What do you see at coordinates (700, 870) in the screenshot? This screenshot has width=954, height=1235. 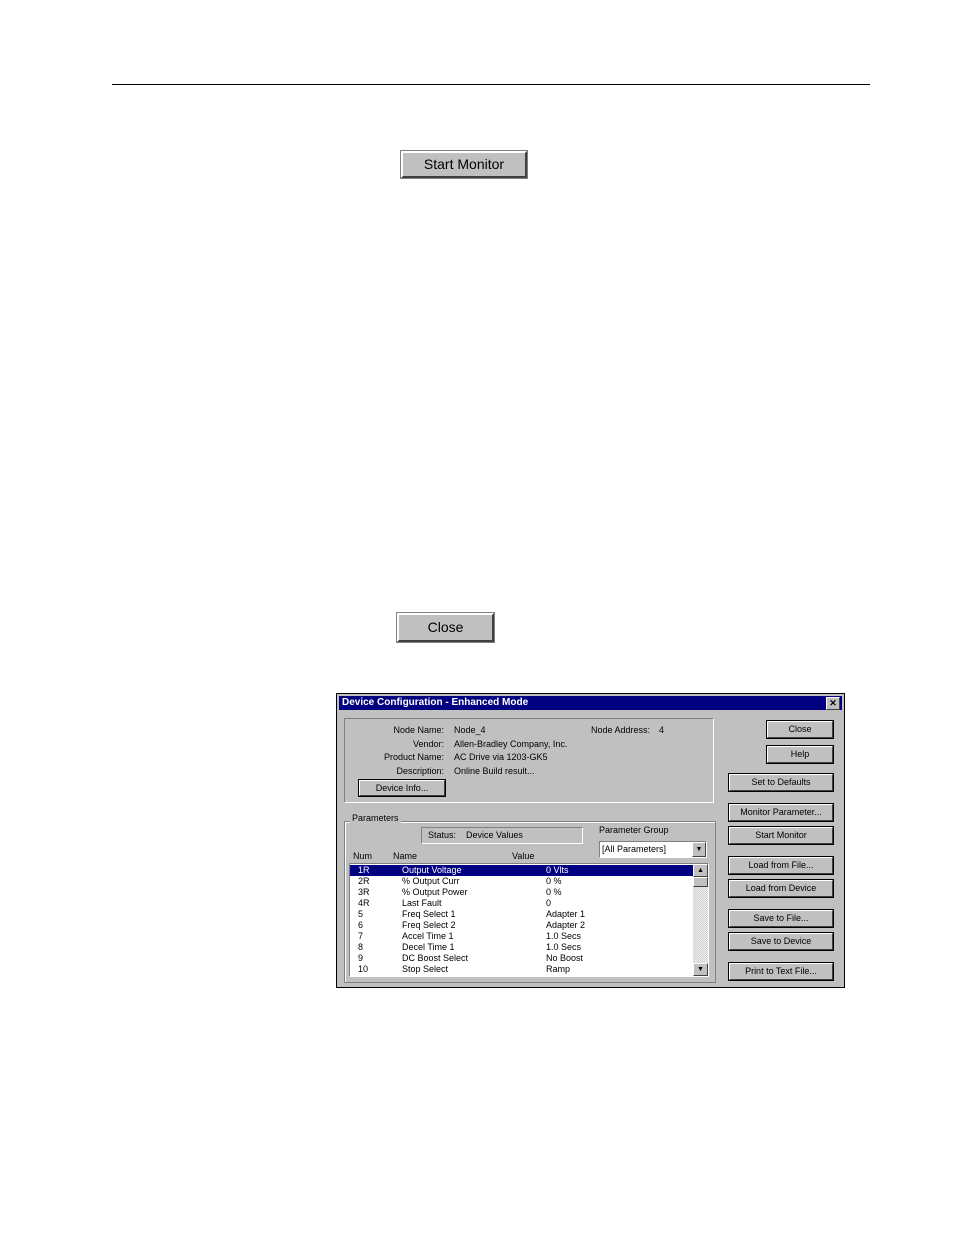 I see `scroll-up-icon: ▲` at bounding box center [700, 870].